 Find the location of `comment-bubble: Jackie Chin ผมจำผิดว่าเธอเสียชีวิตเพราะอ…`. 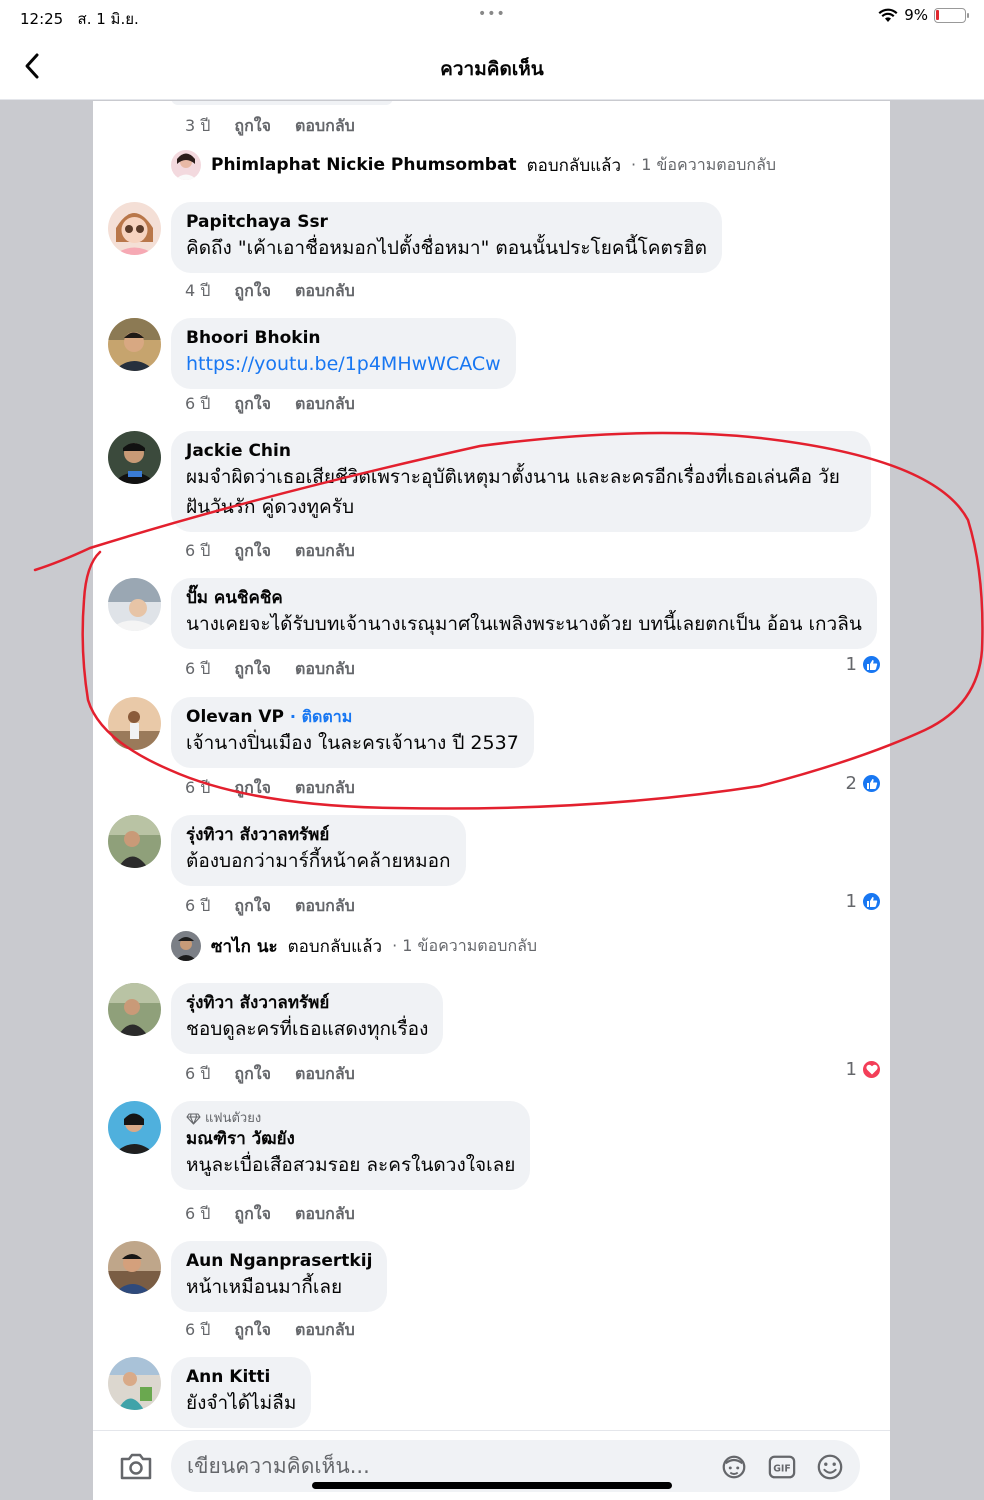

comment-bubble: Jackie Chin ผมจำผิดว่าเธอเสียชีวิตเพราะอ… is located at coordinates (521, 481).